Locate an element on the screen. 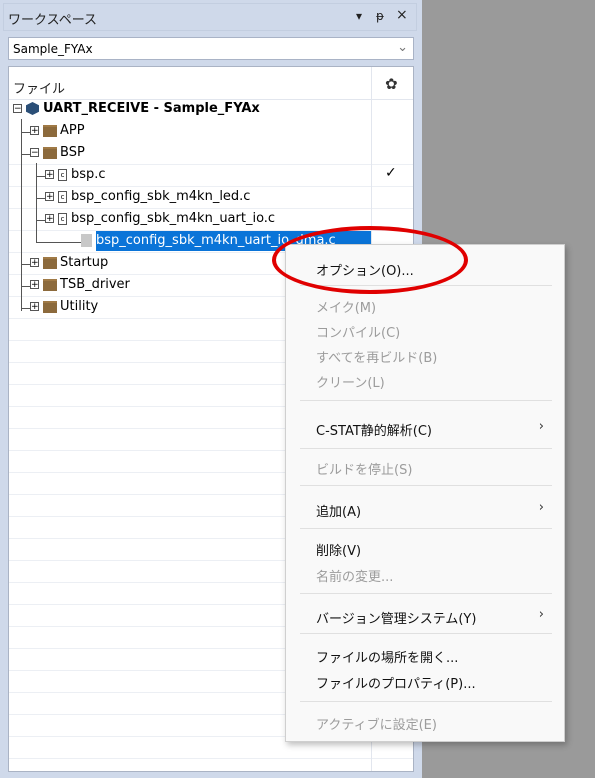 Image resolution: width=595 pixels, height=778 pixels. node-label: Startup is located at coordinates (84, 262).